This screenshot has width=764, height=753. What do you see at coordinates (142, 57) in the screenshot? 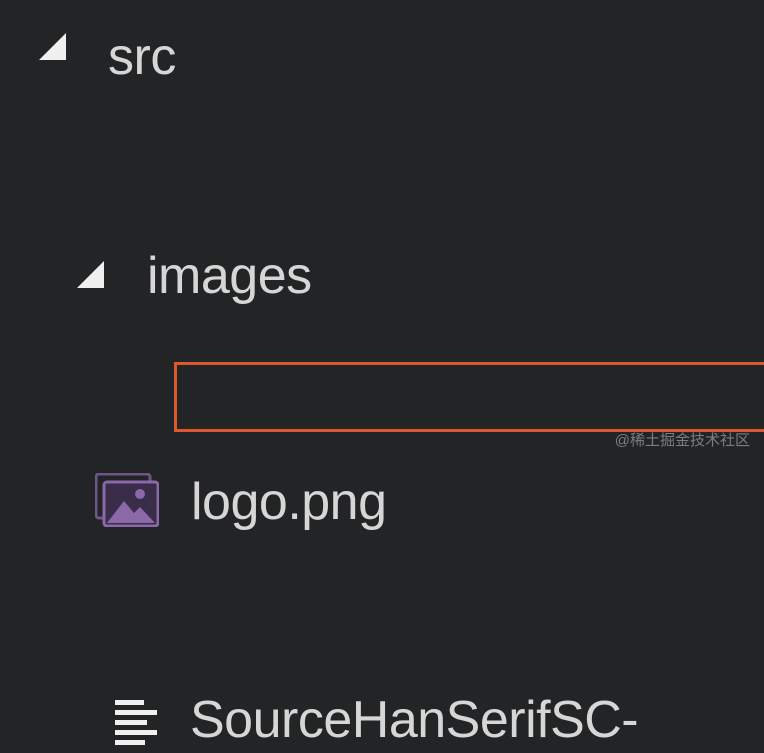
I see `tree-item-label: src` at bounding box center [142, 57].